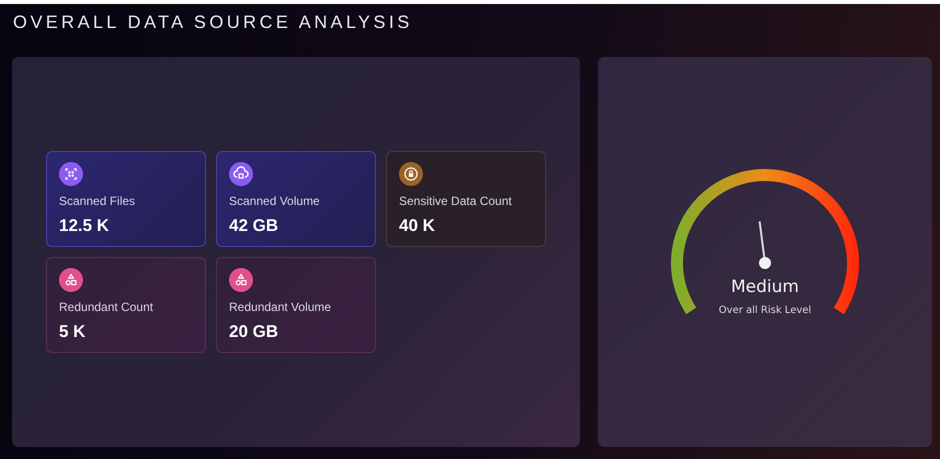 The height and width of the screenshot is (459, 940). I want to click on risk-rating: Medium, so click(765, 287).